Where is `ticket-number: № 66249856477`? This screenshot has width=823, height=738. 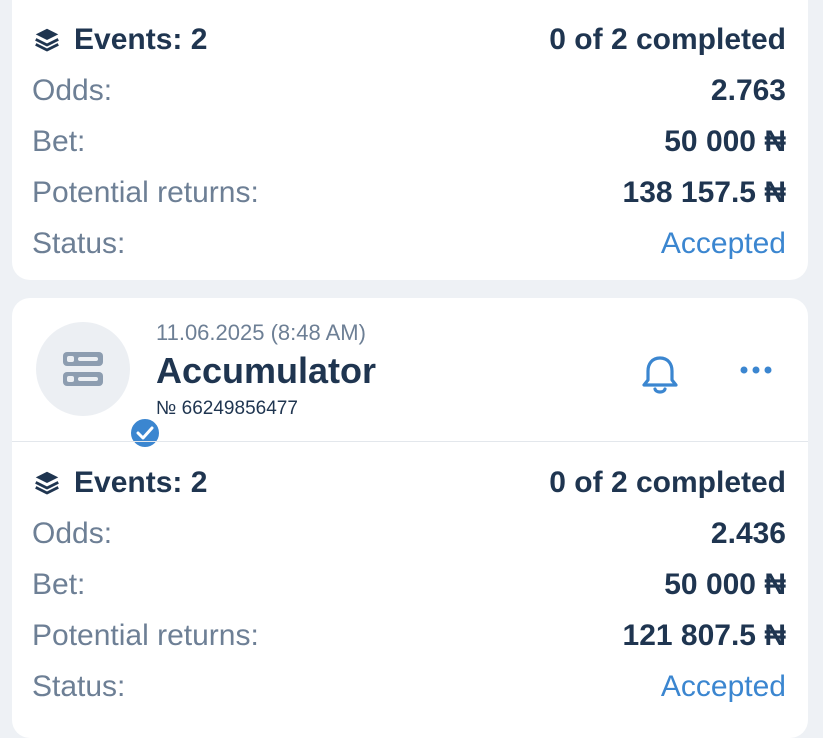 ticket-number: № 66249856477 is located at coordinates (227, 408).